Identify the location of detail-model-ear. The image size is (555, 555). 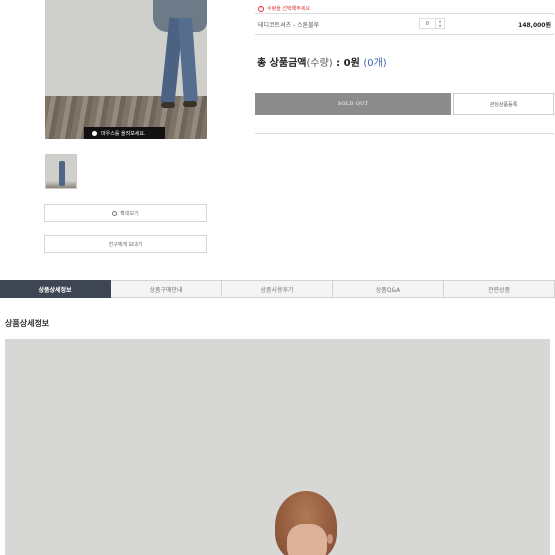
(330, 539).